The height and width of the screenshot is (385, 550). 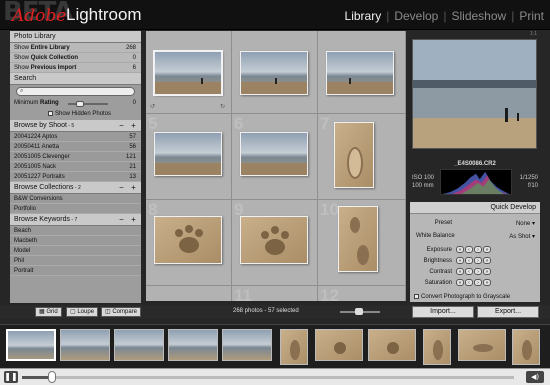 I want to click on show-hidden-checkbox: Show Hidden Photos, so click(x=75, y=115).